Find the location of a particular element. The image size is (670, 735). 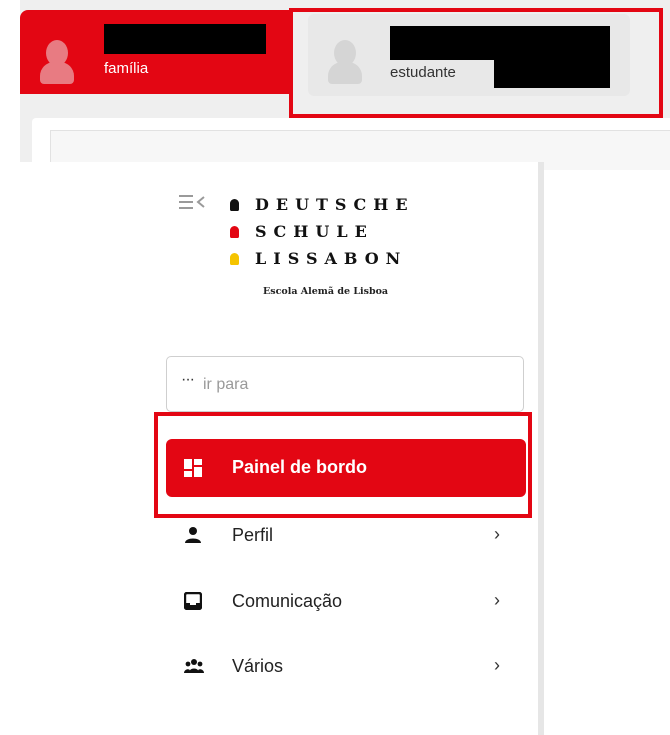

more-dots-icon: ··· is located at coordinates (188, 379).